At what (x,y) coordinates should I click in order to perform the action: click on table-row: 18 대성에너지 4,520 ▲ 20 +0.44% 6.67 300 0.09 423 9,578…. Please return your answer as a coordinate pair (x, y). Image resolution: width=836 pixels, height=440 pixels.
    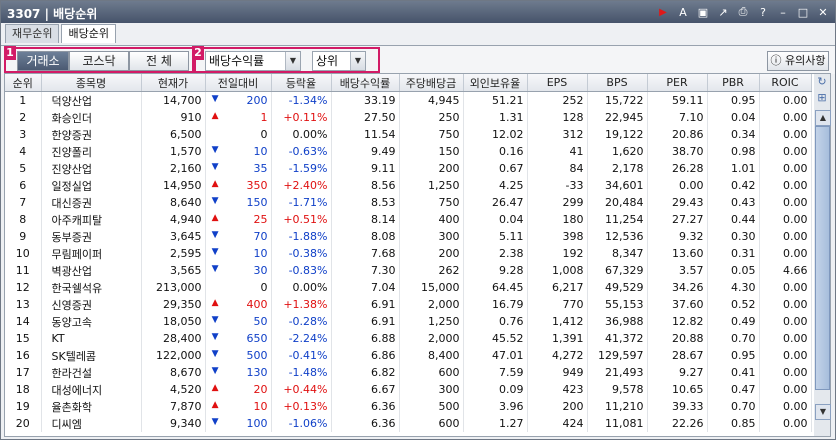
    Looking at the image, I should click on (408, 389).